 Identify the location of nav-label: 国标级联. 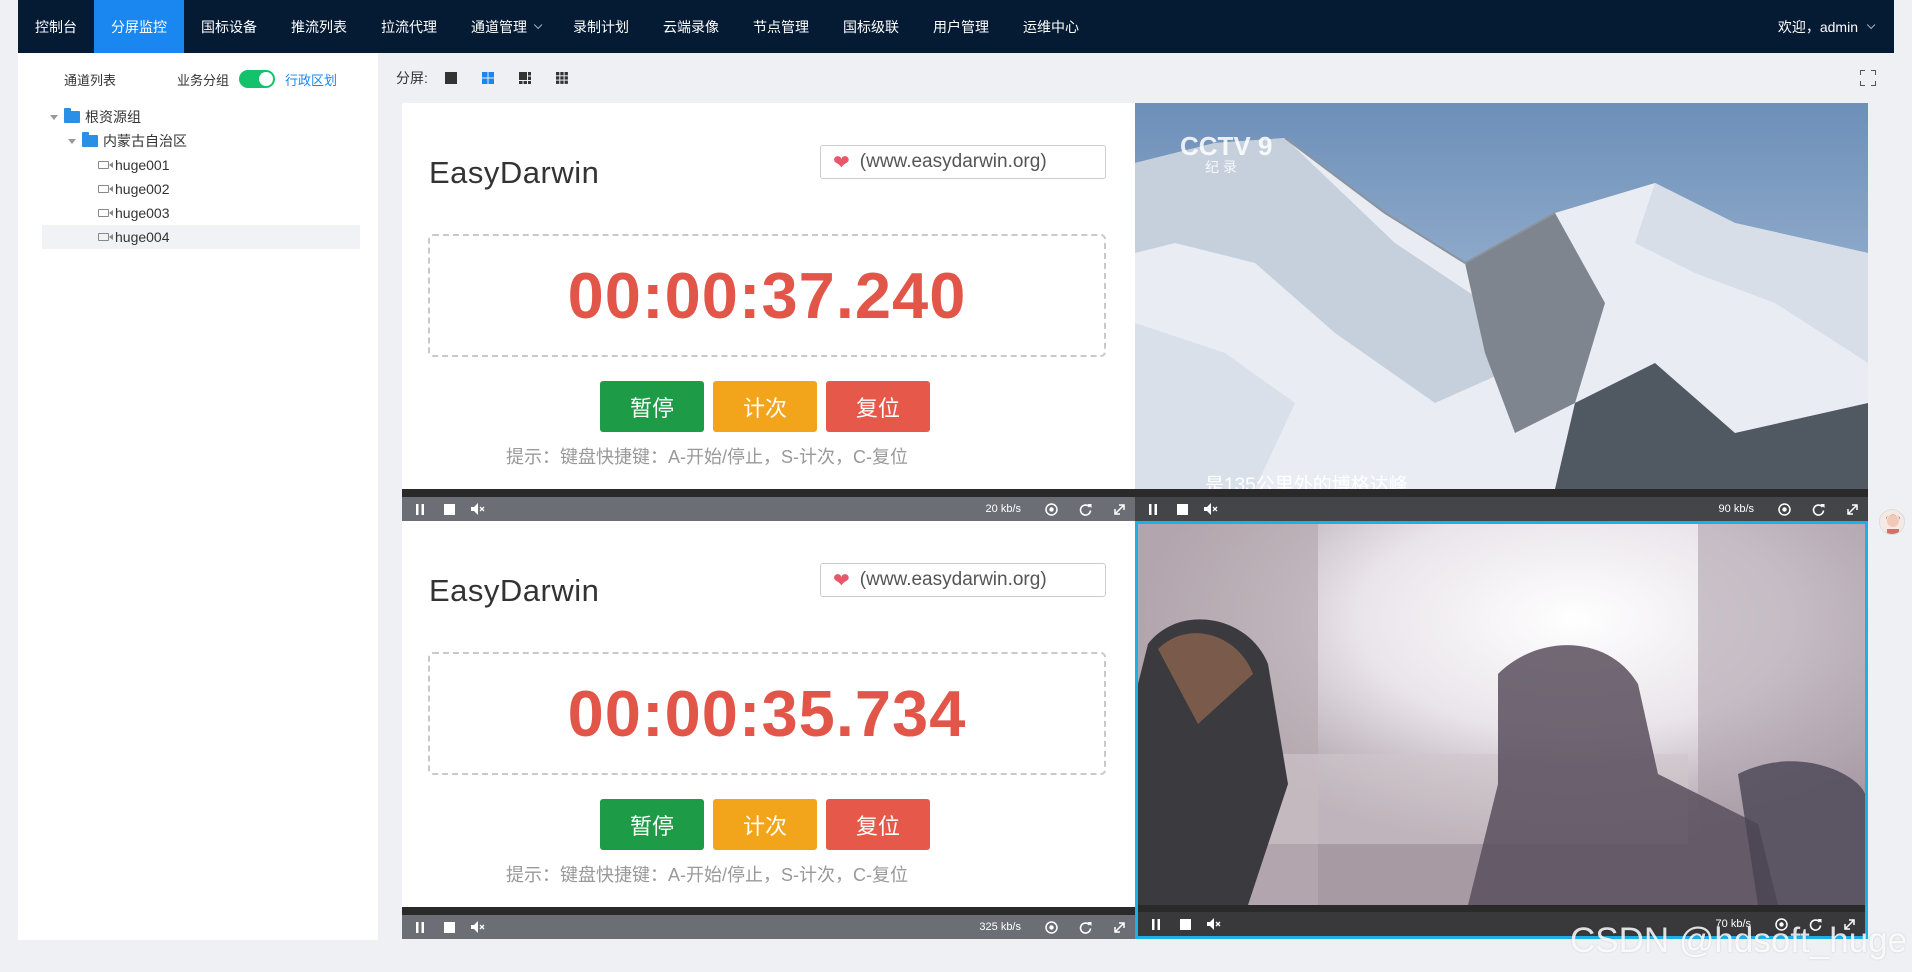
(871, 26).